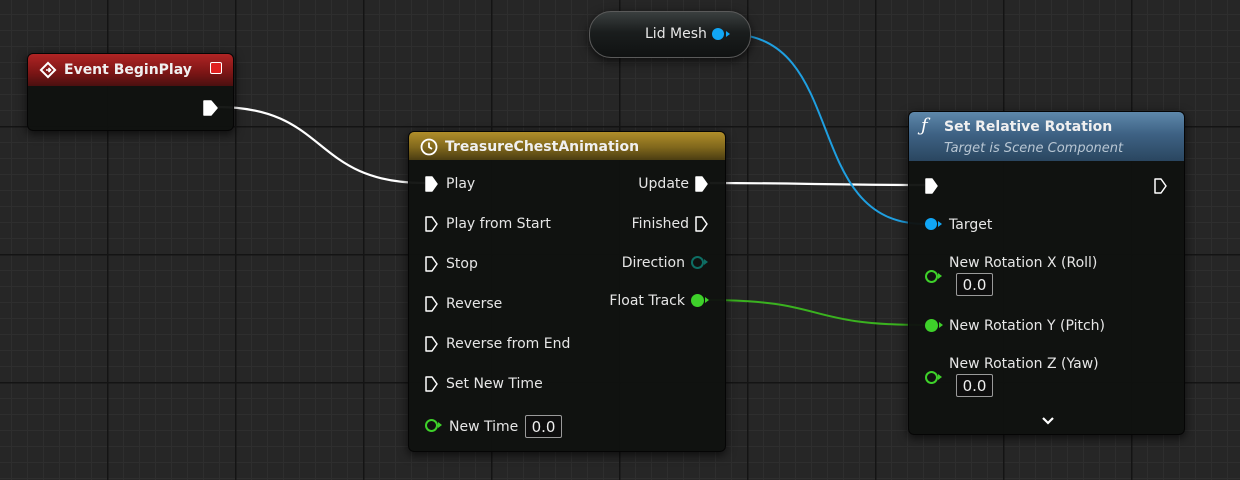  What do you see at coordinates (1024, 364) in the screenshot?
I see `rotation-z-pin-label: New Rotation Z (Yaw)` at bounding box center [1024, 364].